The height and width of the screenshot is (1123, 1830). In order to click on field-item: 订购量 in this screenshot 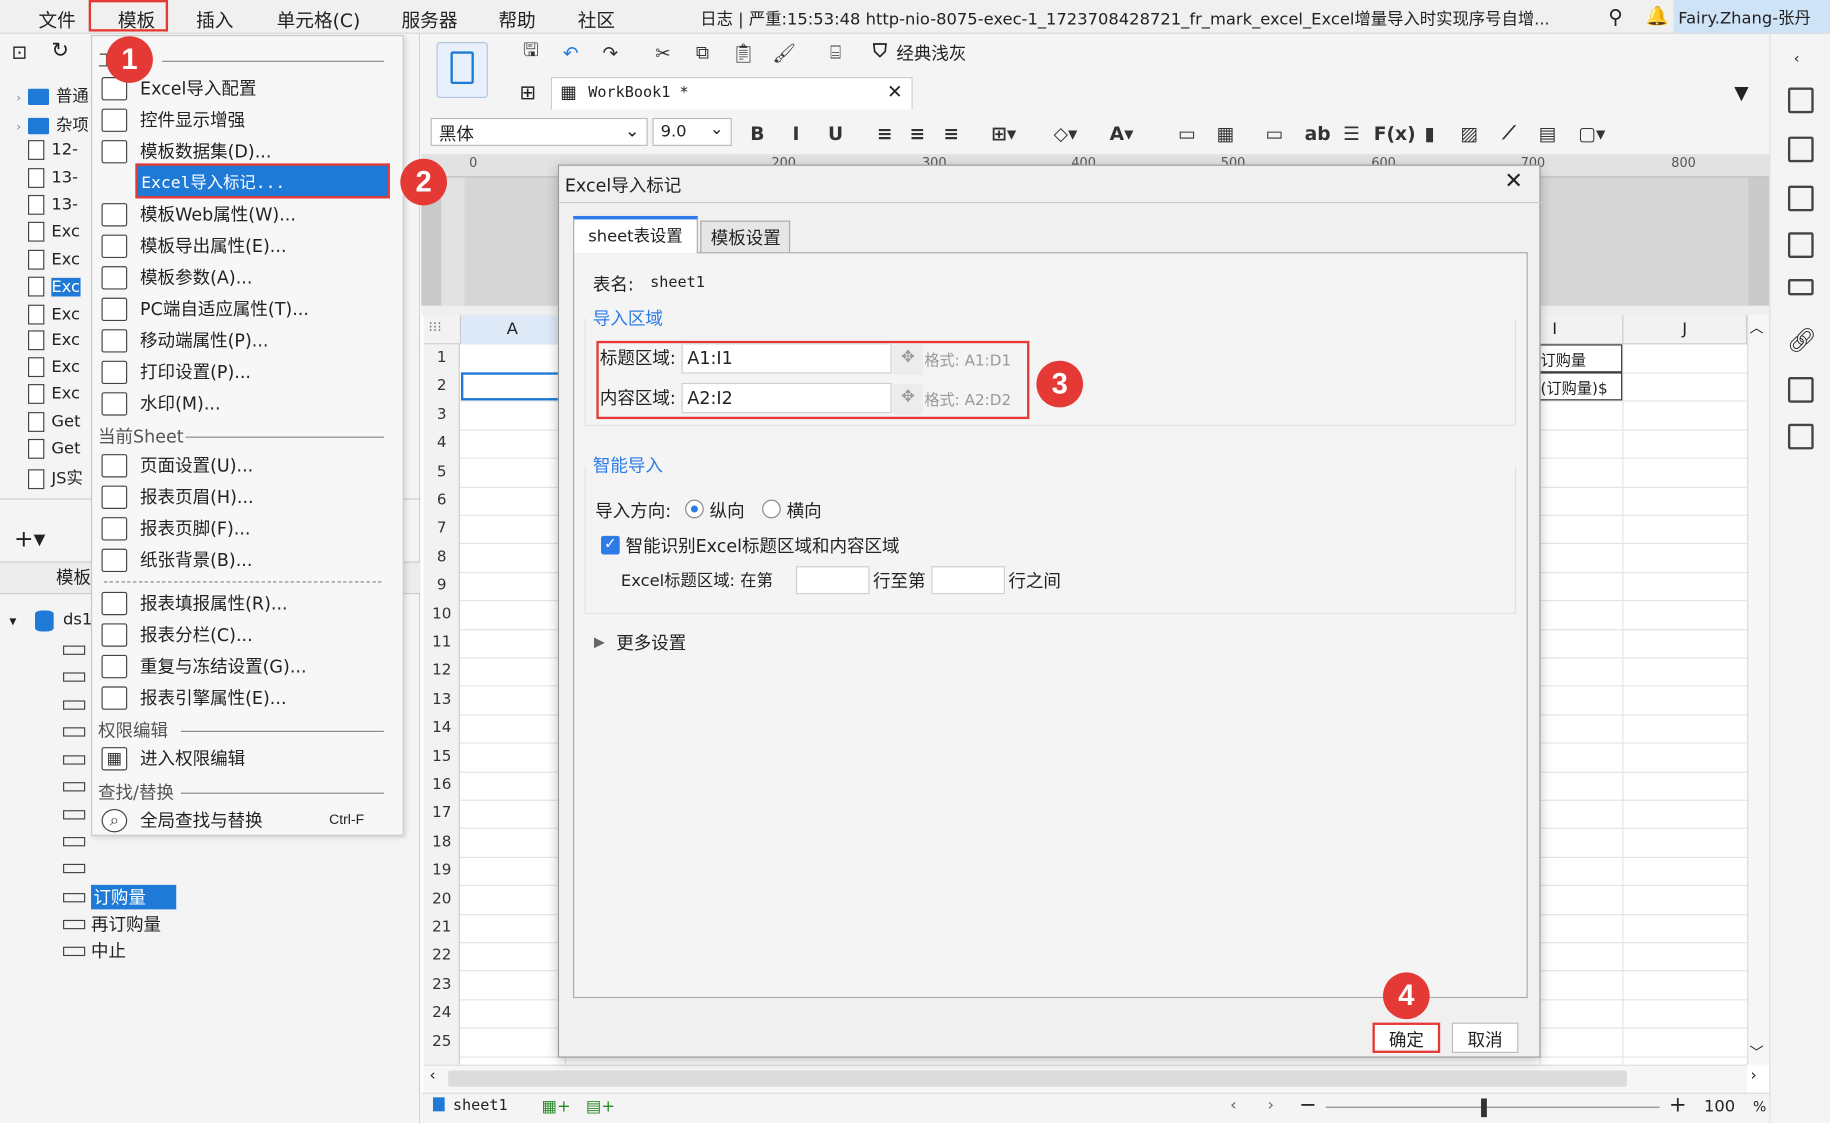, I will do `click(134, 897)`.